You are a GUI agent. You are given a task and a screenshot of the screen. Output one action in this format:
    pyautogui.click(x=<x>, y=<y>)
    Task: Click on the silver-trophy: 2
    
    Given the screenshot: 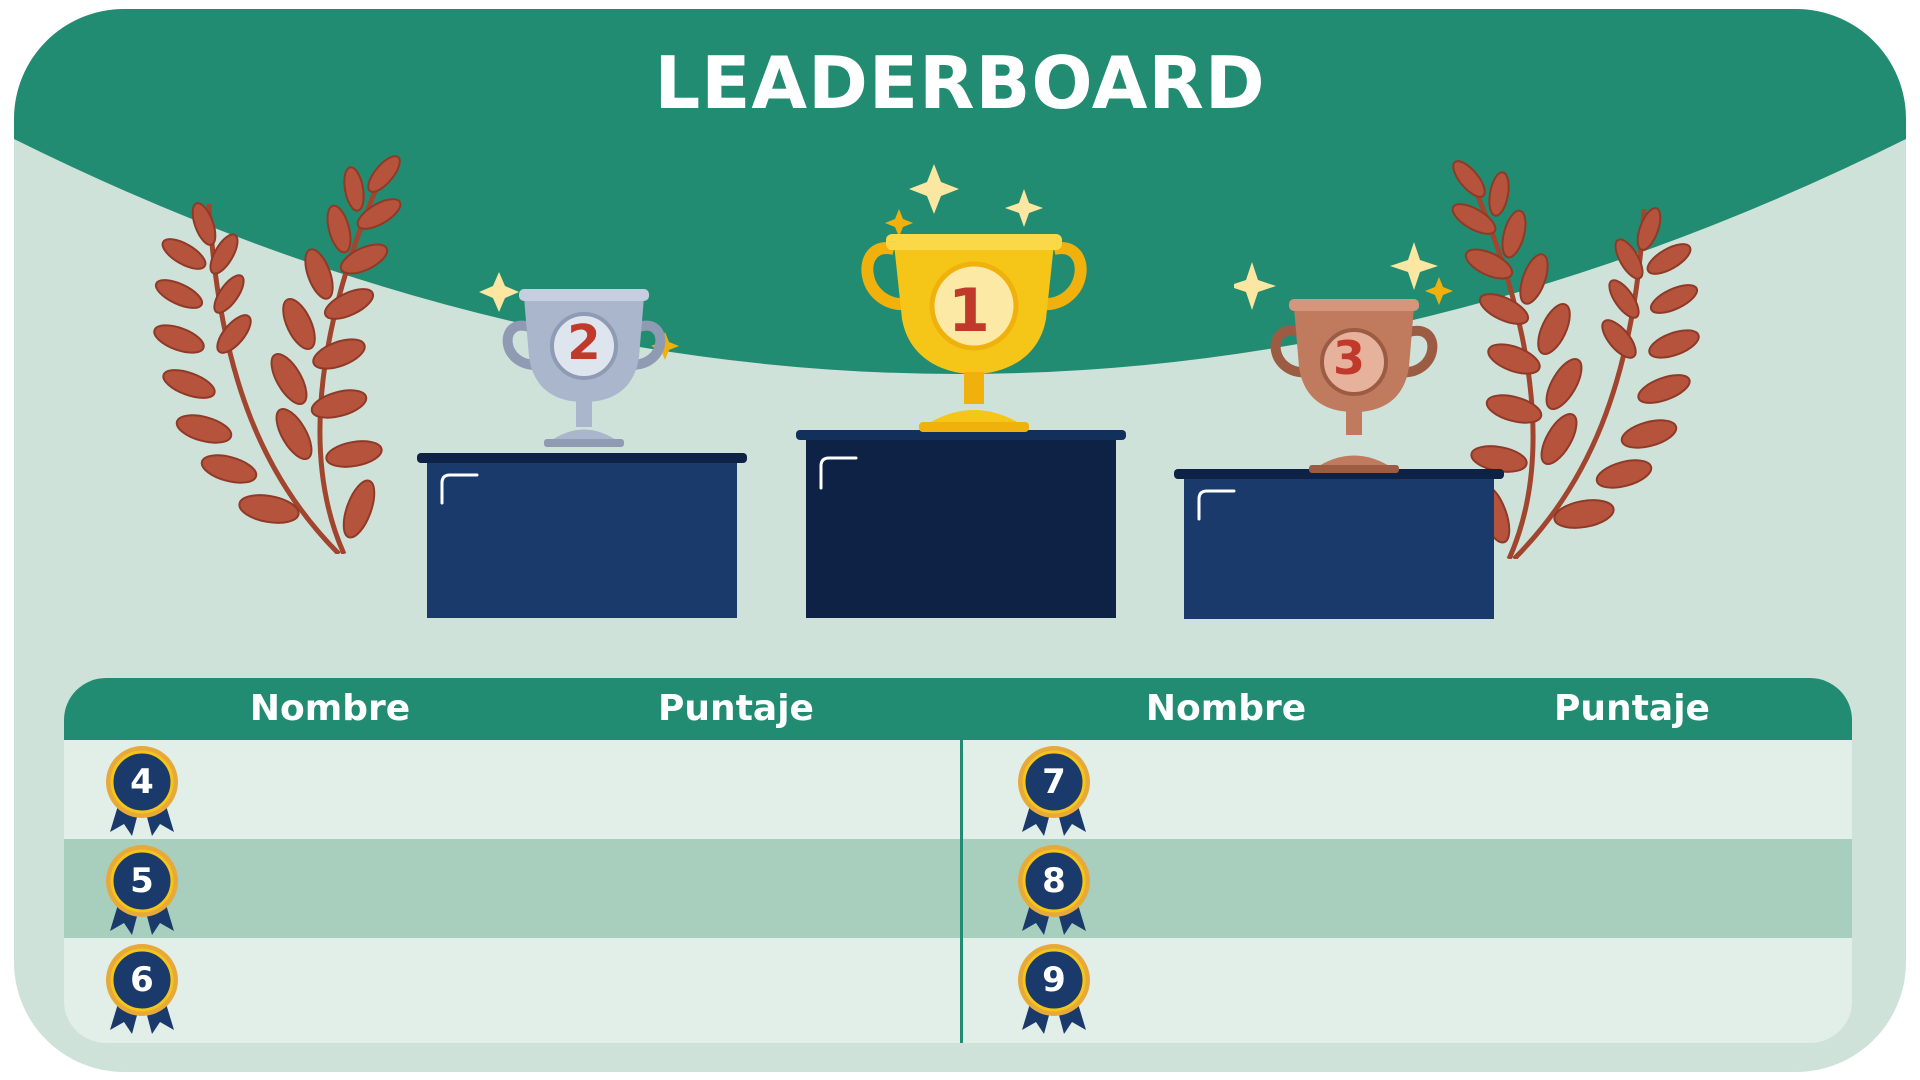 What is the action you would take?
    pyautogui.click(x=584, y=352)
    